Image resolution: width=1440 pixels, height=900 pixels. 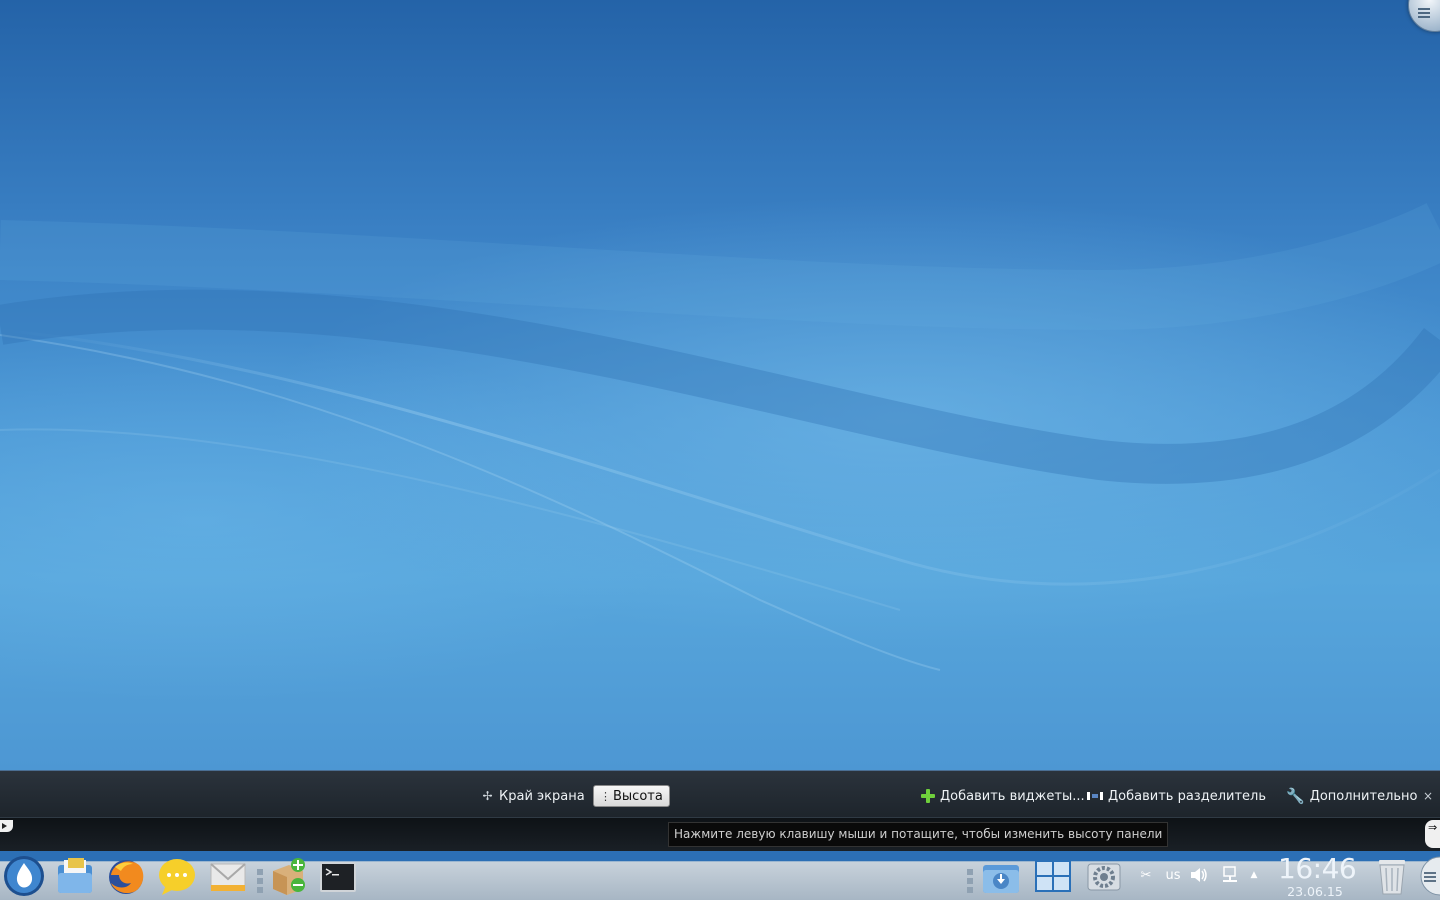 What do you see at coordinates (1424, 14) in the screenshot?
I see `menu-lines-icon` at bounding box center [1424, 14].